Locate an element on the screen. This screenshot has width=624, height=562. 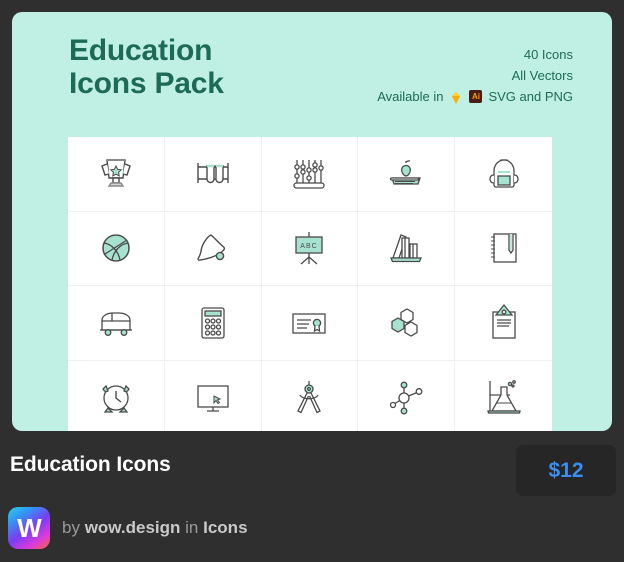
icon-cell-school-bell is located at coordinates (213, 248).